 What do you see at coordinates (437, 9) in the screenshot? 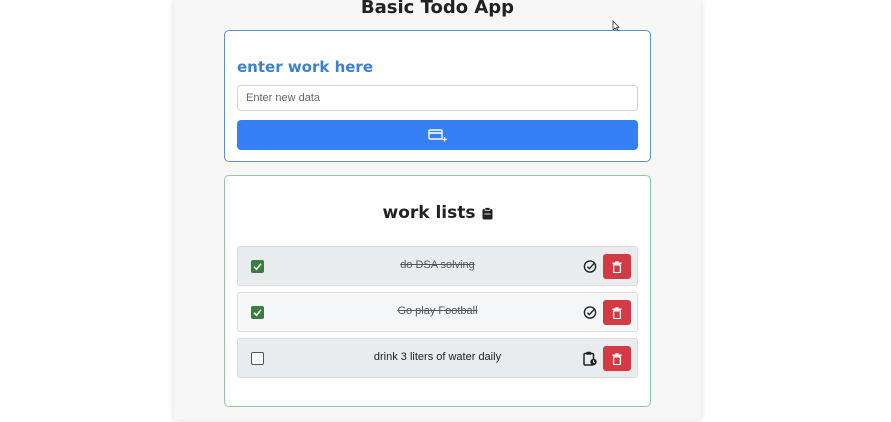
I see `app-title: Basic Todo App` at bounding box center [437, 9].